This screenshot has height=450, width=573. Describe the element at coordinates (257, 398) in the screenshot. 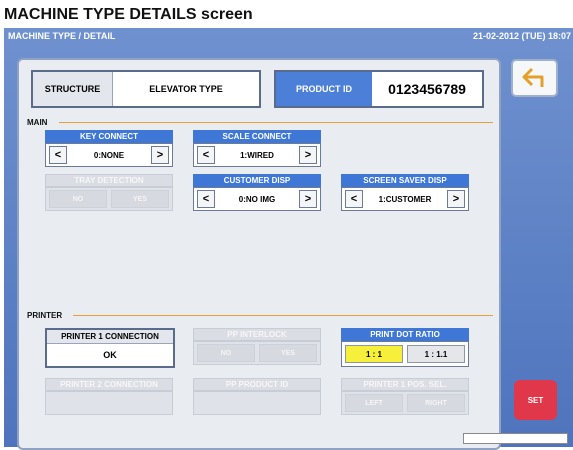

I see `pp-product-id-control: PP PRODUCT ID` at that location.